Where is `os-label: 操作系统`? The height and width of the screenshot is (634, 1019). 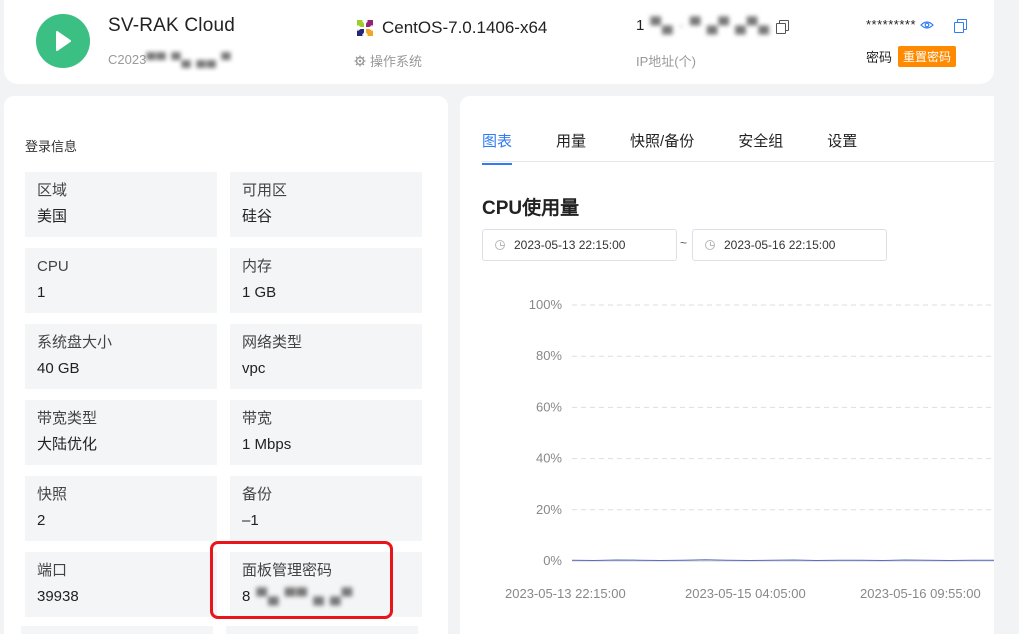
os-label: 操作系统 is located at coordinates (388, 60).